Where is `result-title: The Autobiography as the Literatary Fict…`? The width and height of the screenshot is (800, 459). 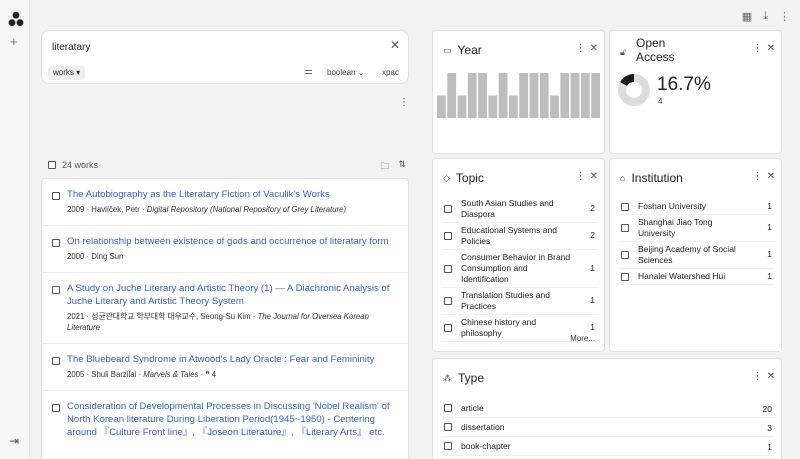
result-title: The Autobiography as the Literatary Fict… is located at coordinates (232, 194).